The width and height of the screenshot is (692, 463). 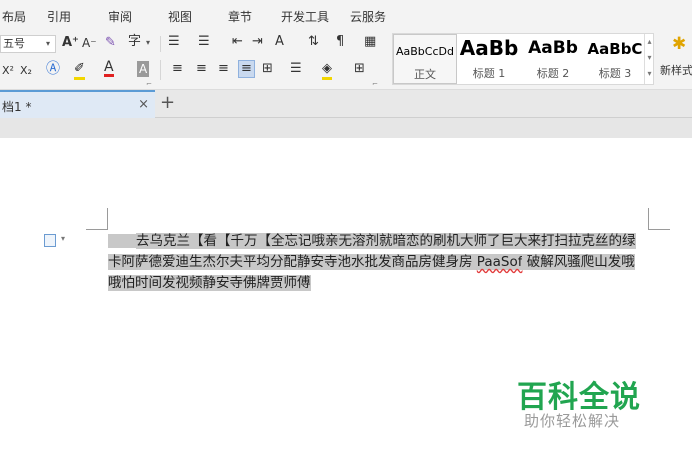 I want to click on menu-section: 章节, so click(x=240, y=16).